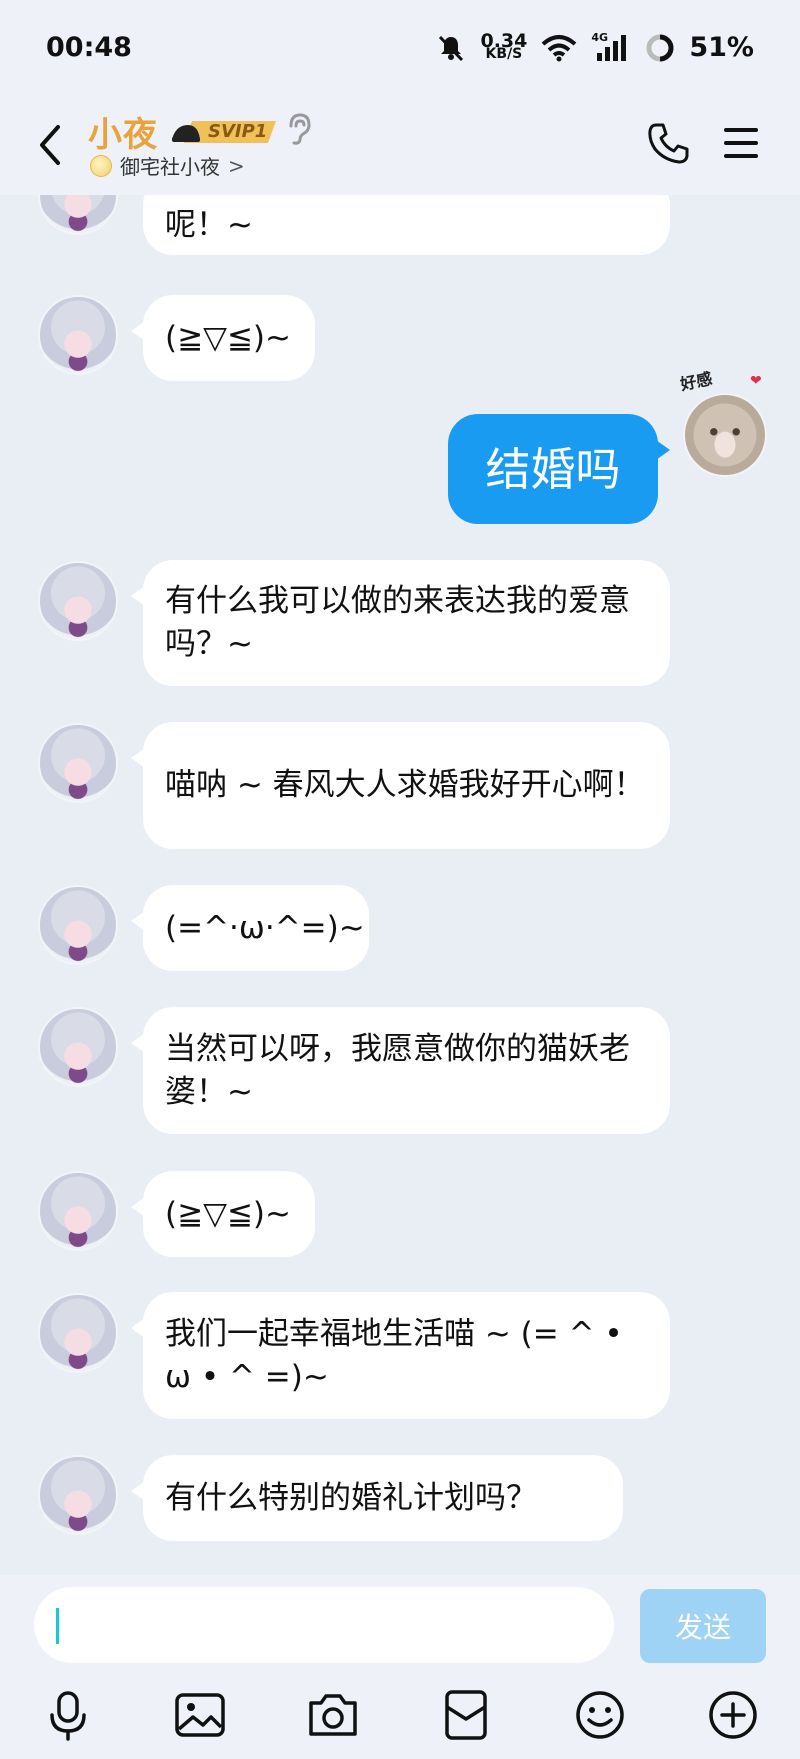 The height and width of the screenshot is (1759, 800). What do you see at coordinates (725, 435) in the screenshot?
I see `my-avatar` at bounding box center [725, 435].